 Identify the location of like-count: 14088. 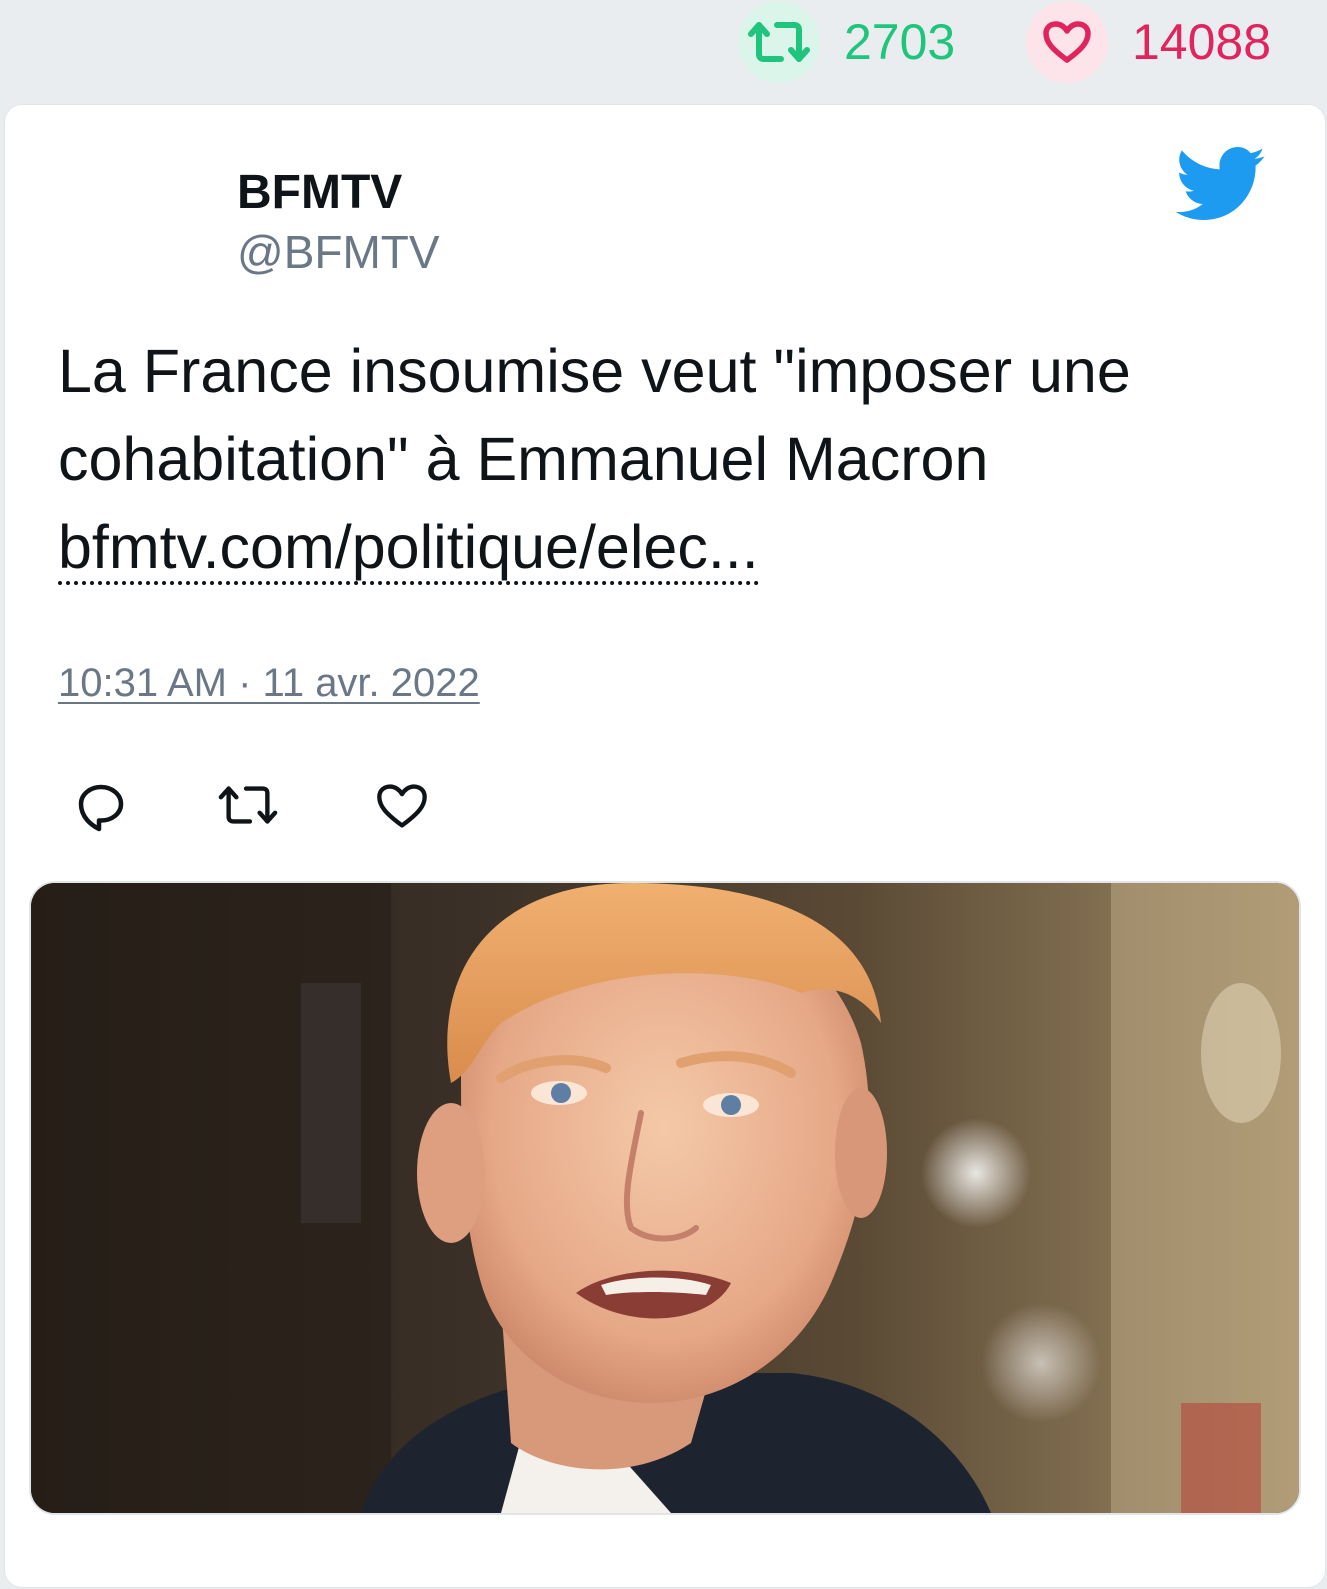
(1202, 42).